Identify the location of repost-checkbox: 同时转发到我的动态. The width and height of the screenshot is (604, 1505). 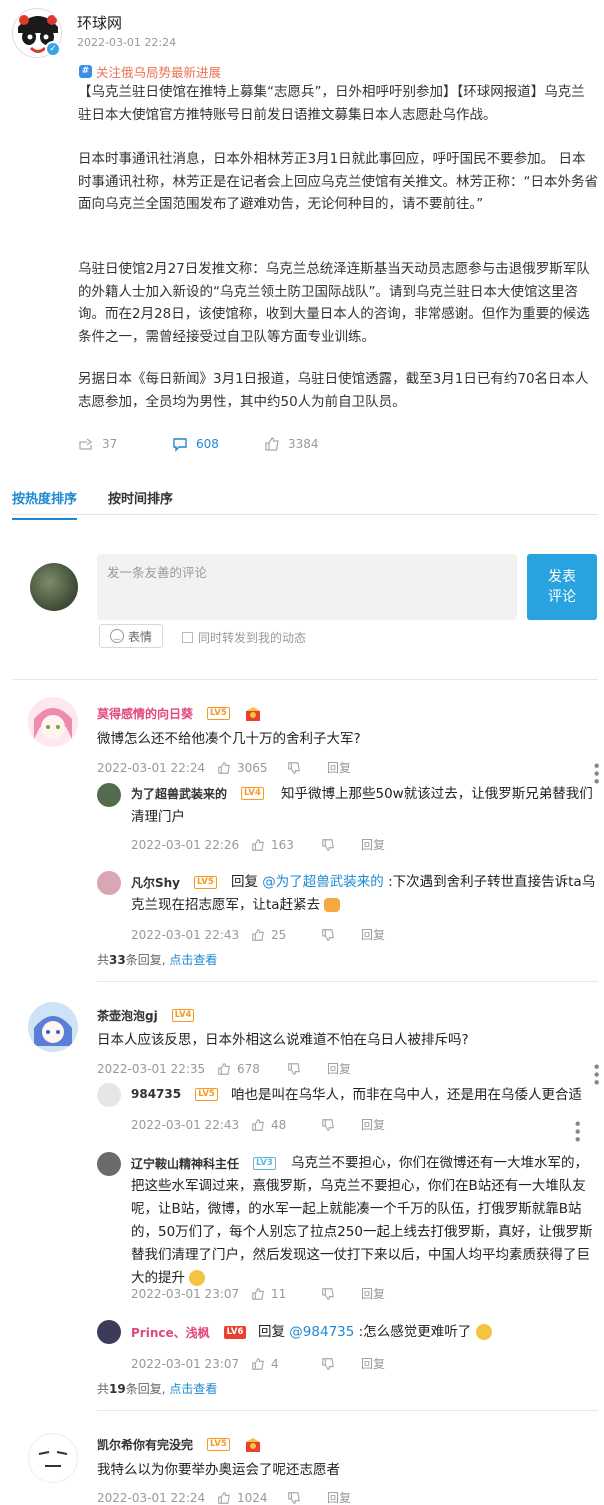
(244, 637).